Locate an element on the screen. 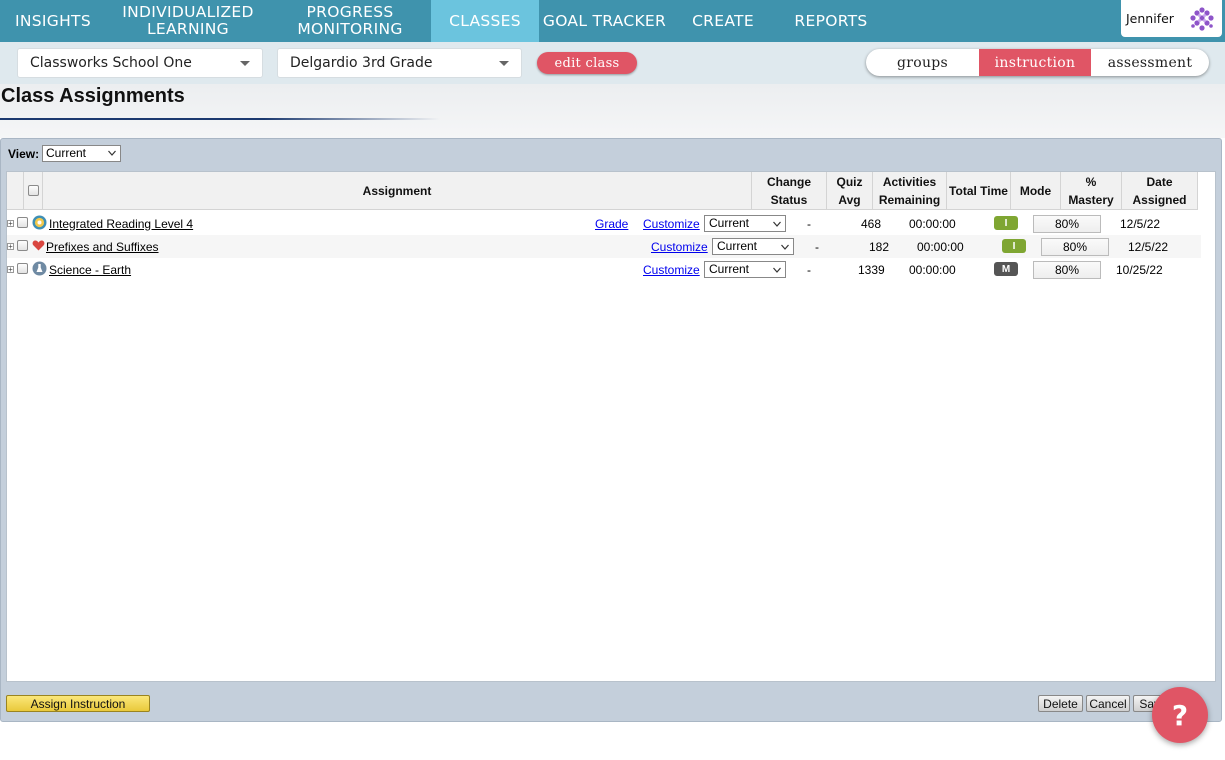  nav-insights: INSIGHTS is located at coordinates (53, 21).